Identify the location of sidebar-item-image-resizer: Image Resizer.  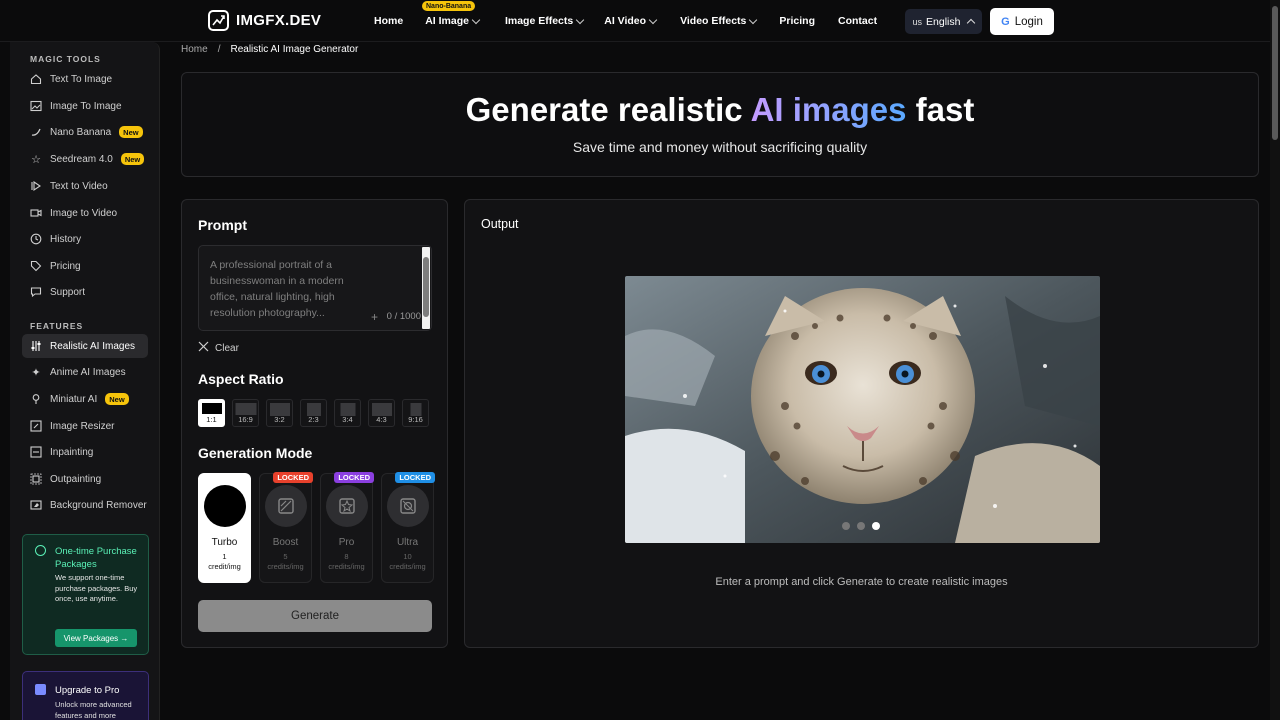
(85, 426).